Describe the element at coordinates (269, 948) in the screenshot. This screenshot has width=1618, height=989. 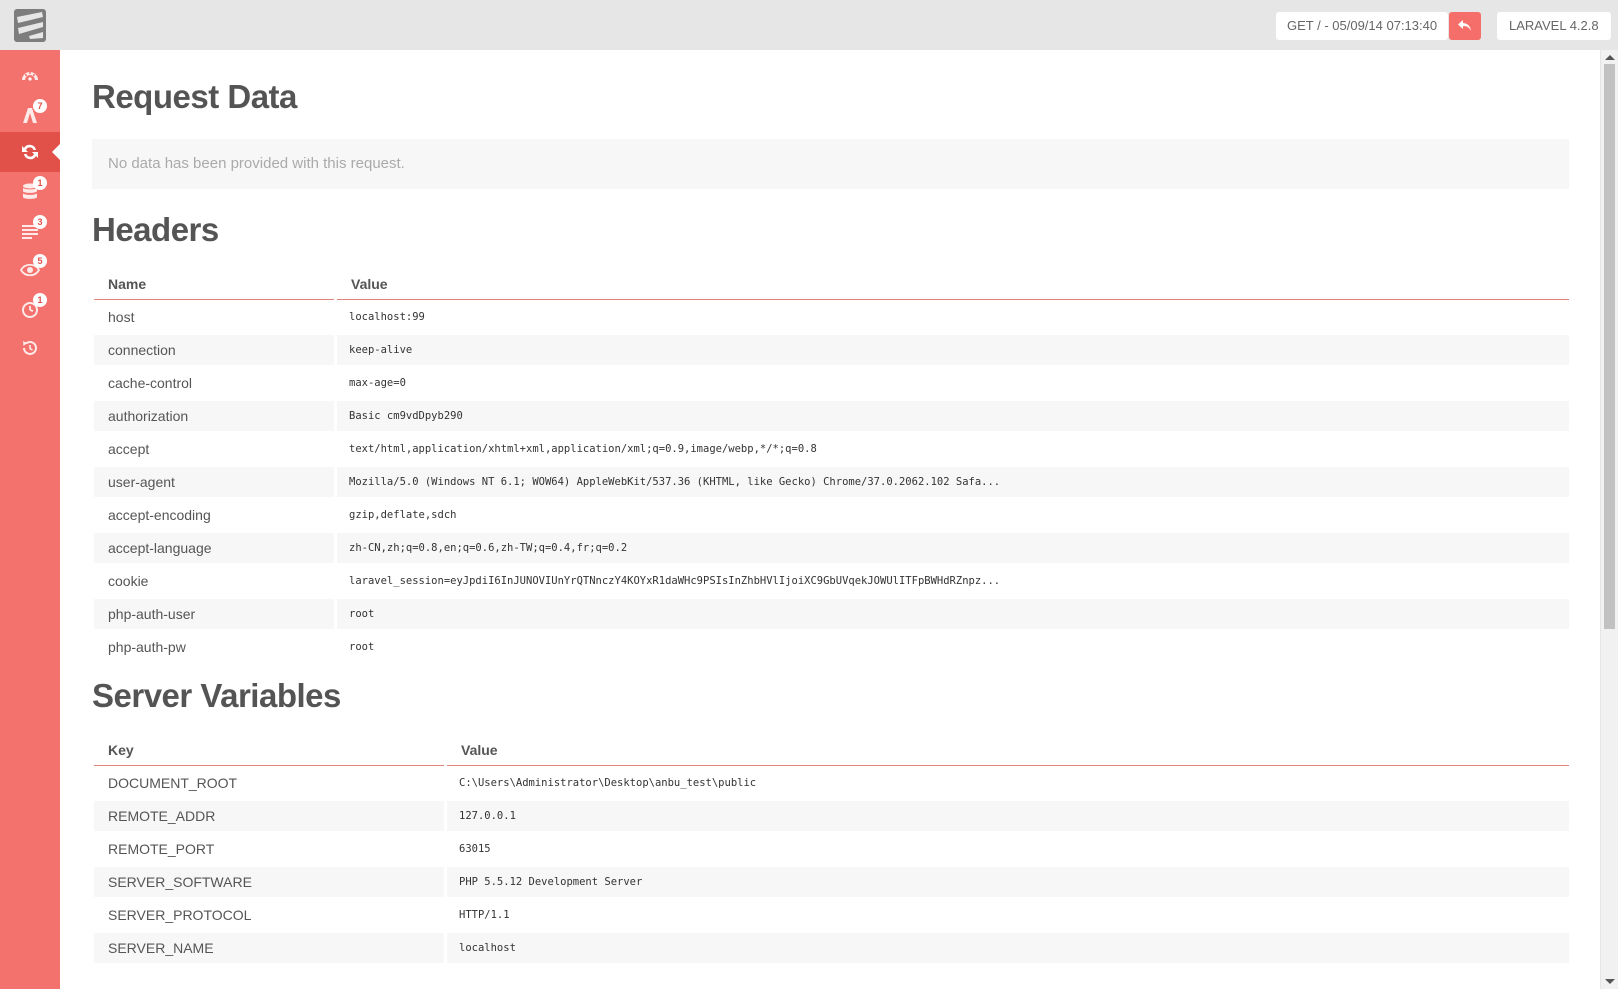
I see `row-key: SERVER_NAME` at that location.